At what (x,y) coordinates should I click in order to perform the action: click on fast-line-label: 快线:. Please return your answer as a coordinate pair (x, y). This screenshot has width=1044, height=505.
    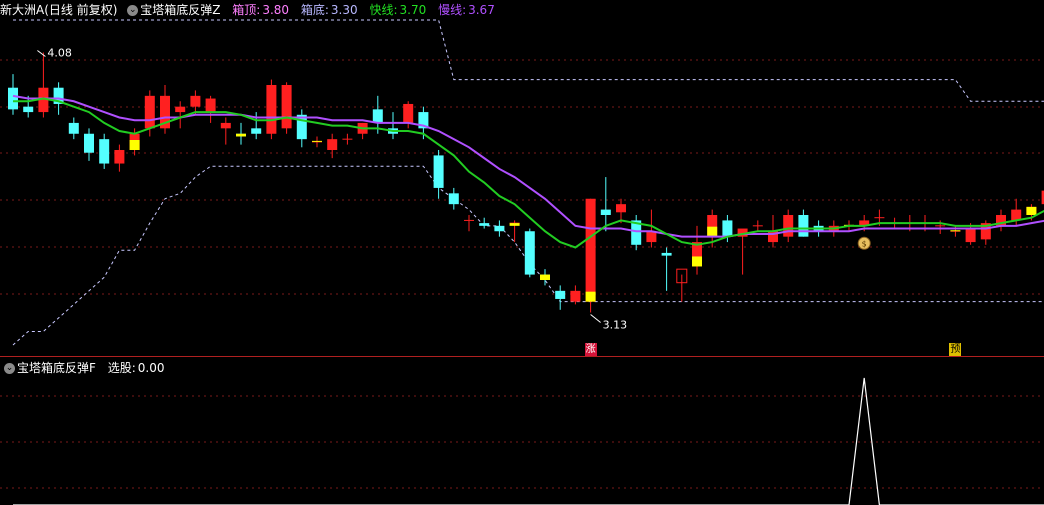
    Looking at the image, I should click on (383, 10).